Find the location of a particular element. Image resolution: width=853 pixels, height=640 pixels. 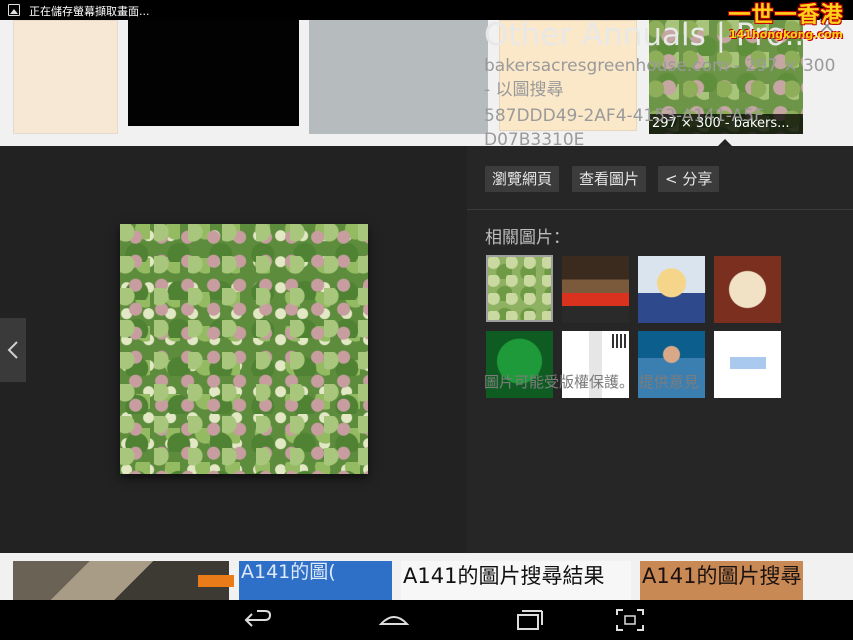

watermark-url: 141hongkong.com is located at coordinates (786, 34).